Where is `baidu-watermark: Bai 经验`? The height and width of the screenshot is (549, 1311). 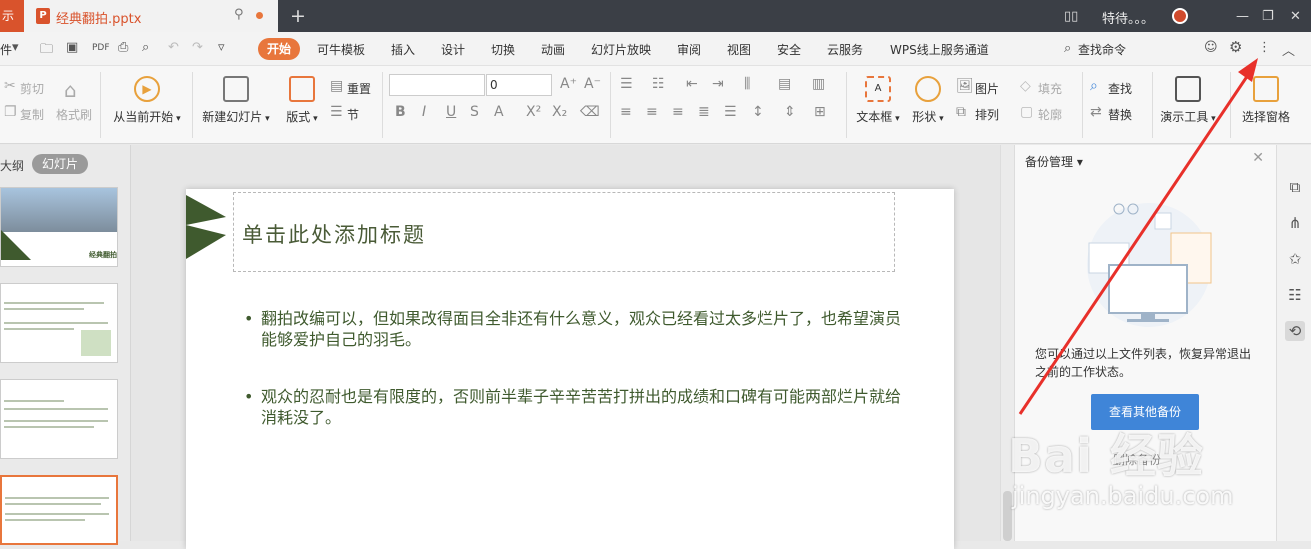
baidu-watermark: Bai 经验 is located at coordinates (1106, 456).